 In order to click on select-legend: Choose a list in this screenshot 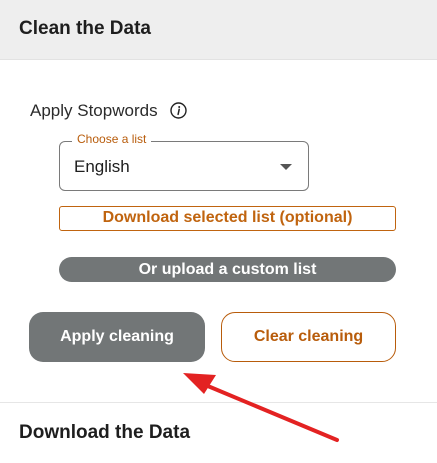, I will do `click(112, 139)`.